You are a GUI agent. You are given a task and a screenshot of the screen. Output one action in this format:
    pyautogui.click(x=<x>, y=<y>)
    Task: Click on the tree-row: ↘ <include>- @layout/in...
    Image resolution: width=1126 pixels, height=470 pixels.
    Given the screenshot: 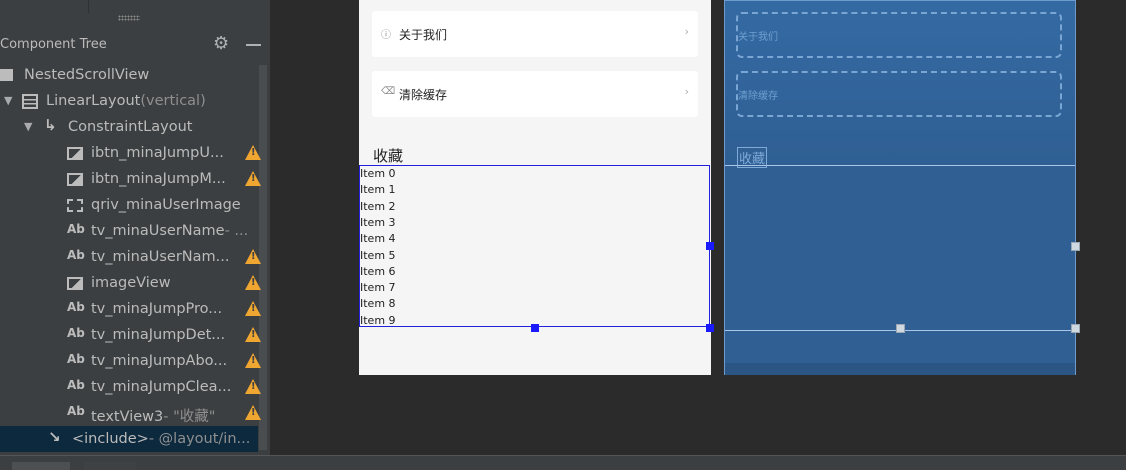 What is the action you would take?
    pyautogui.click(x=129, y=439)
    